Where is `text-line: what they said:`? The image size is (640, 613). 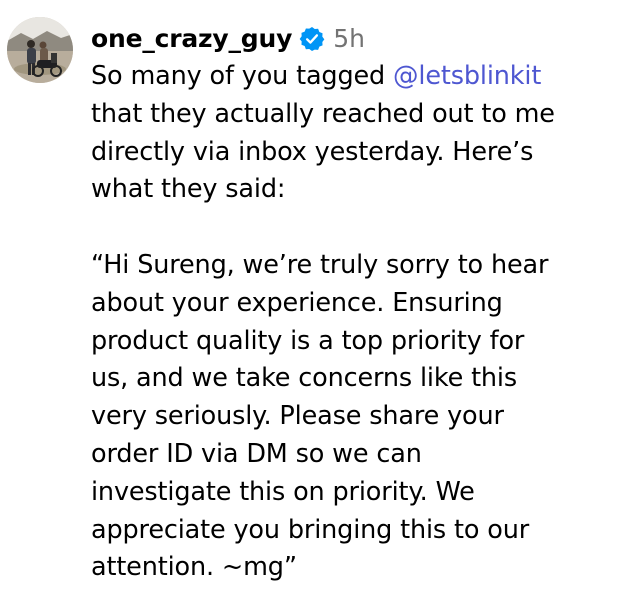
text-line: what they said: is located at coordinates (188, 189).